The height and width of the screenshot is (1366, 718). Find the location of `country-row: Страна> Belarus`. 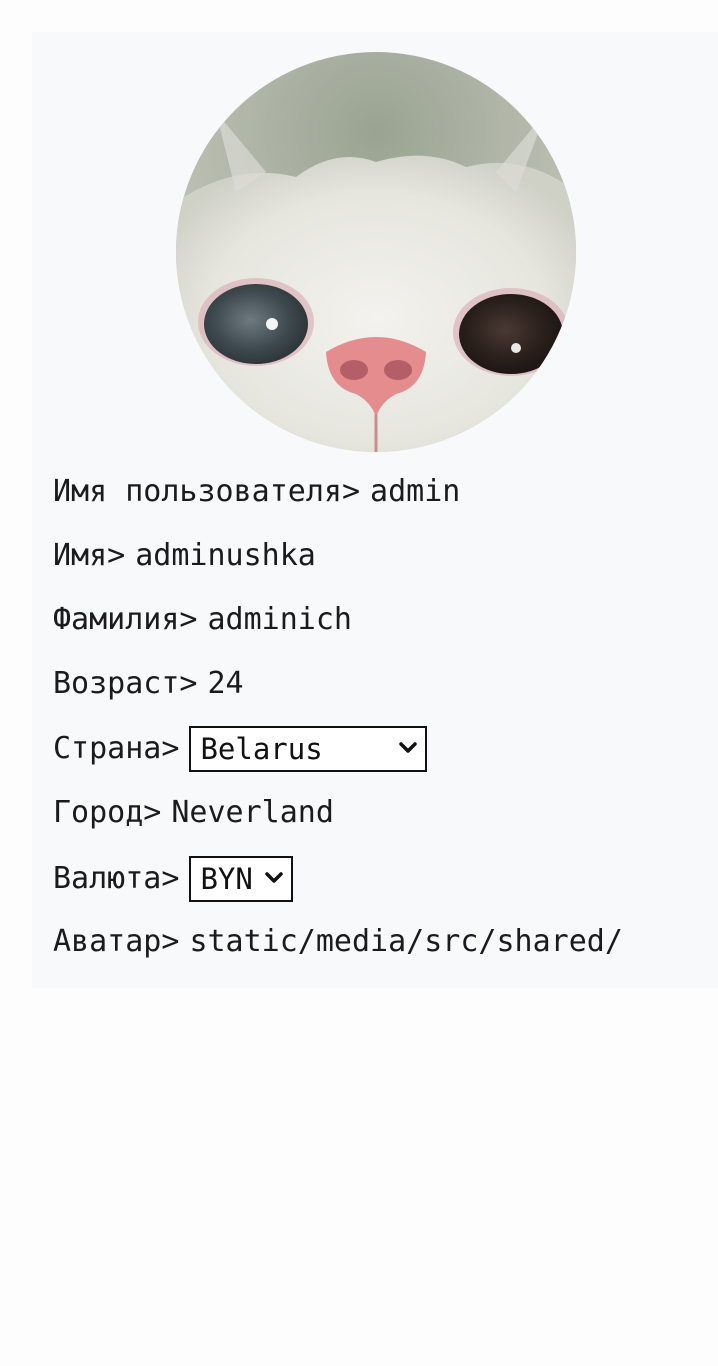

country-row: Страна> Belarus is located at coordinates (240, 749).